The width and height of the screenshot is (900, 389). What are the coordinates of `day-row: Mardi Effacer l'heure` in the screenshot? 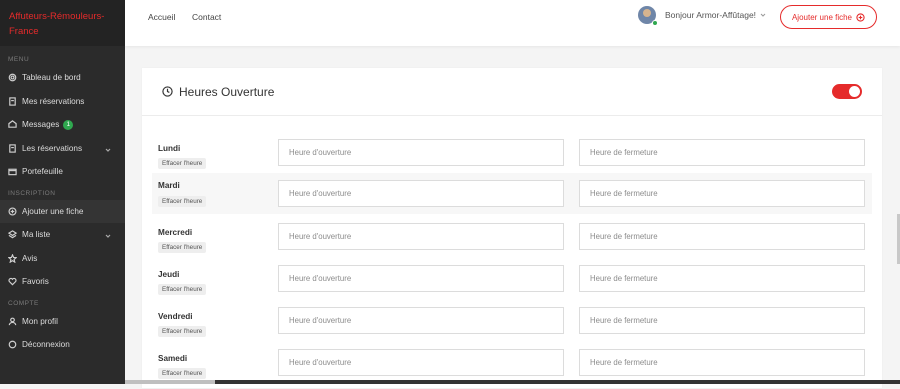 It's located at (512, 193).